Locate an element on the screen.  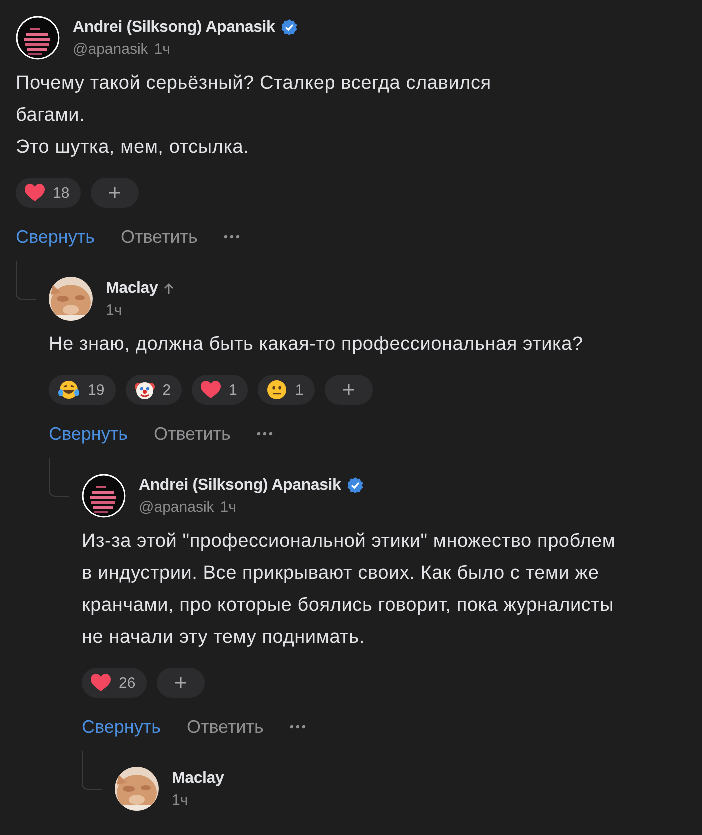
comment-text: Не знаю, должна быть какая-то профессиональная этика? is located at coordinates (316, 345).